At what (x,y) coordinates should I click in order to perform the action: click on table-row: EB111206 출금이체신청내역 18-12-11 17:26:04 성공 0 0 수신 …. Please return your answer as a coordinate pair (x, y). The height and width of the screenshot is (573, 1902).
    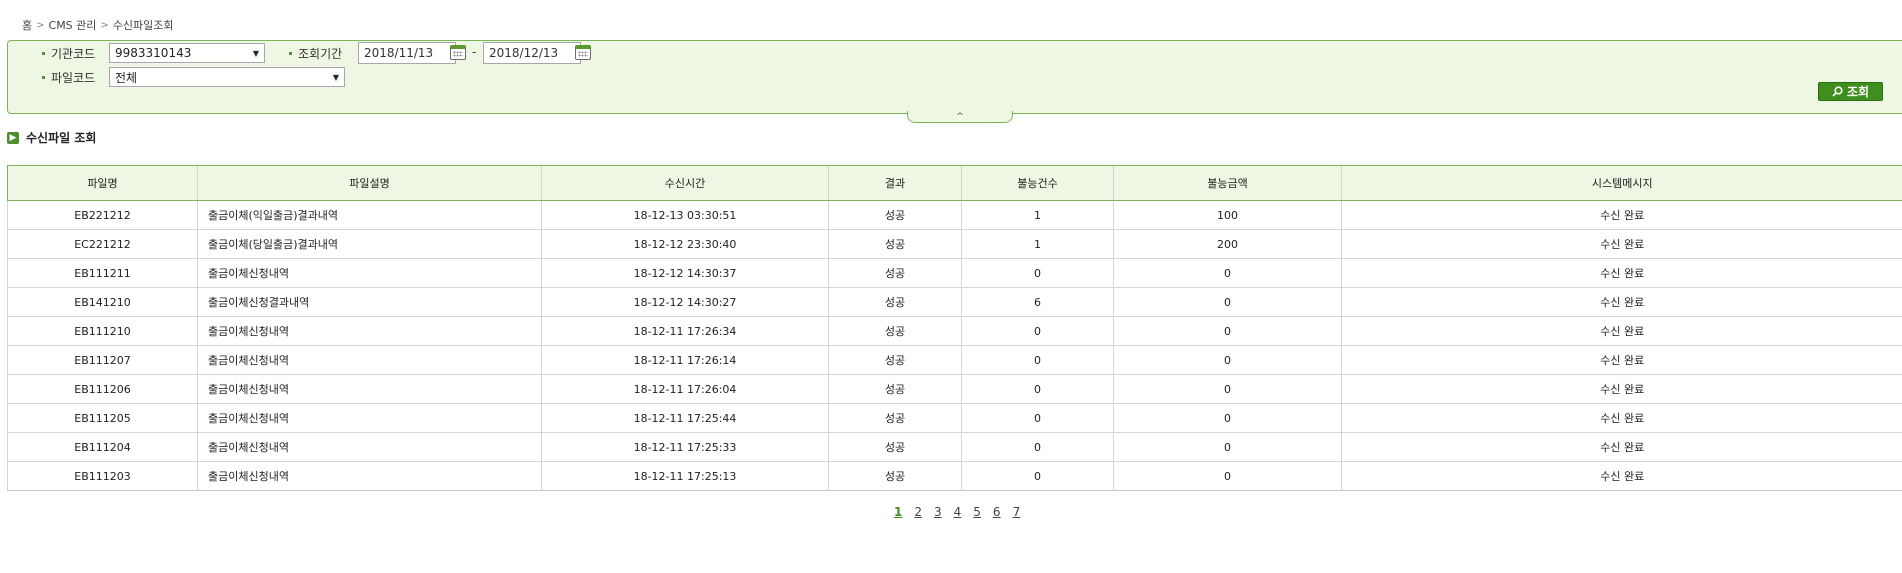
    Looking at the image, I should click on (954, 389).